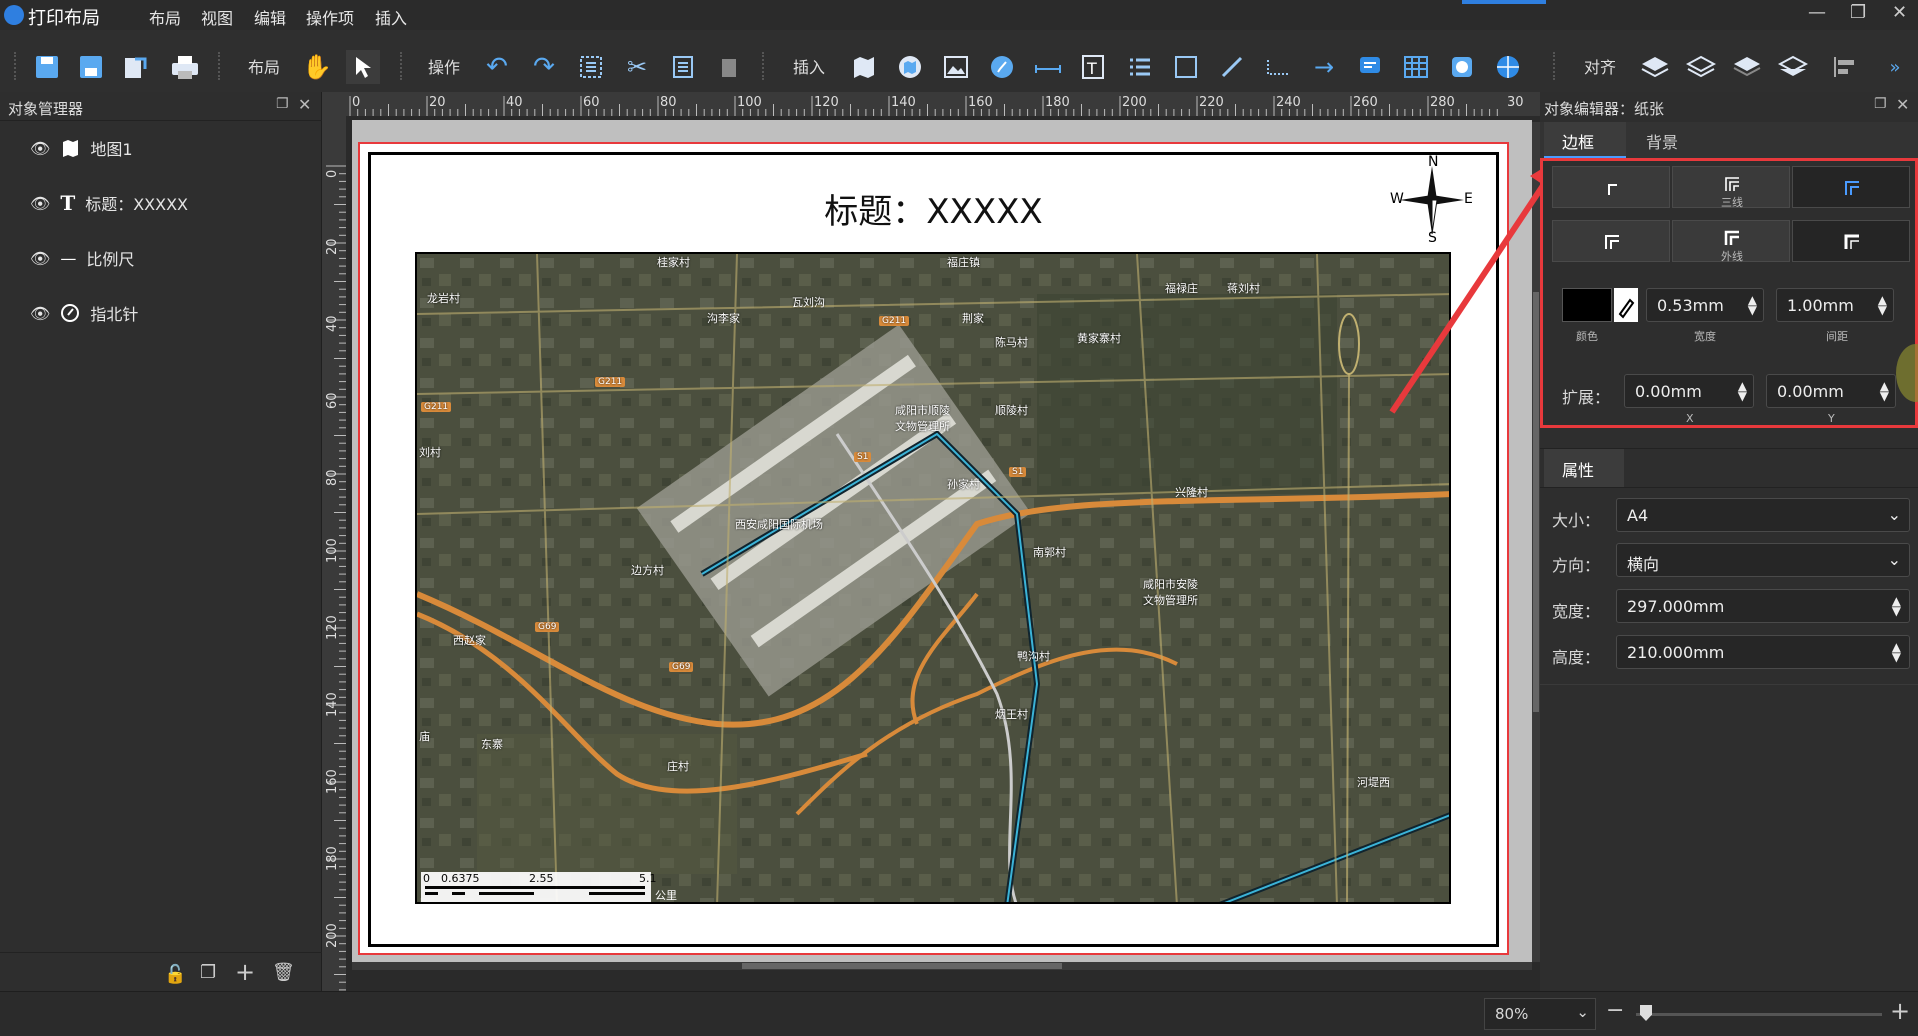  What do you see at coordinates (1626, 305) in the screenshot?
I see `eyedropper-icon` at bounding box center [1626, 305].